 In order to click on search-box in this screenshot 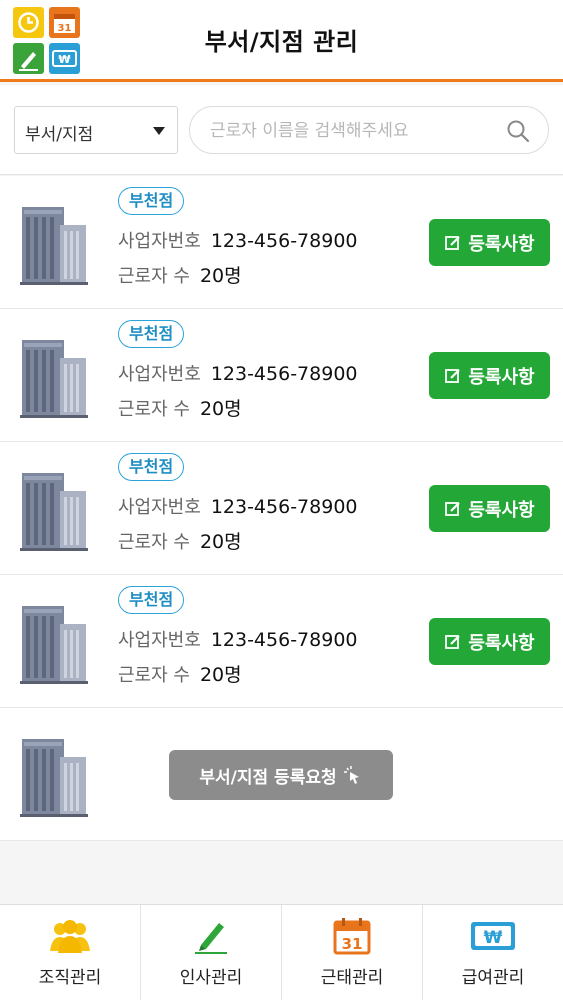, I will do `click(369, 130)`.